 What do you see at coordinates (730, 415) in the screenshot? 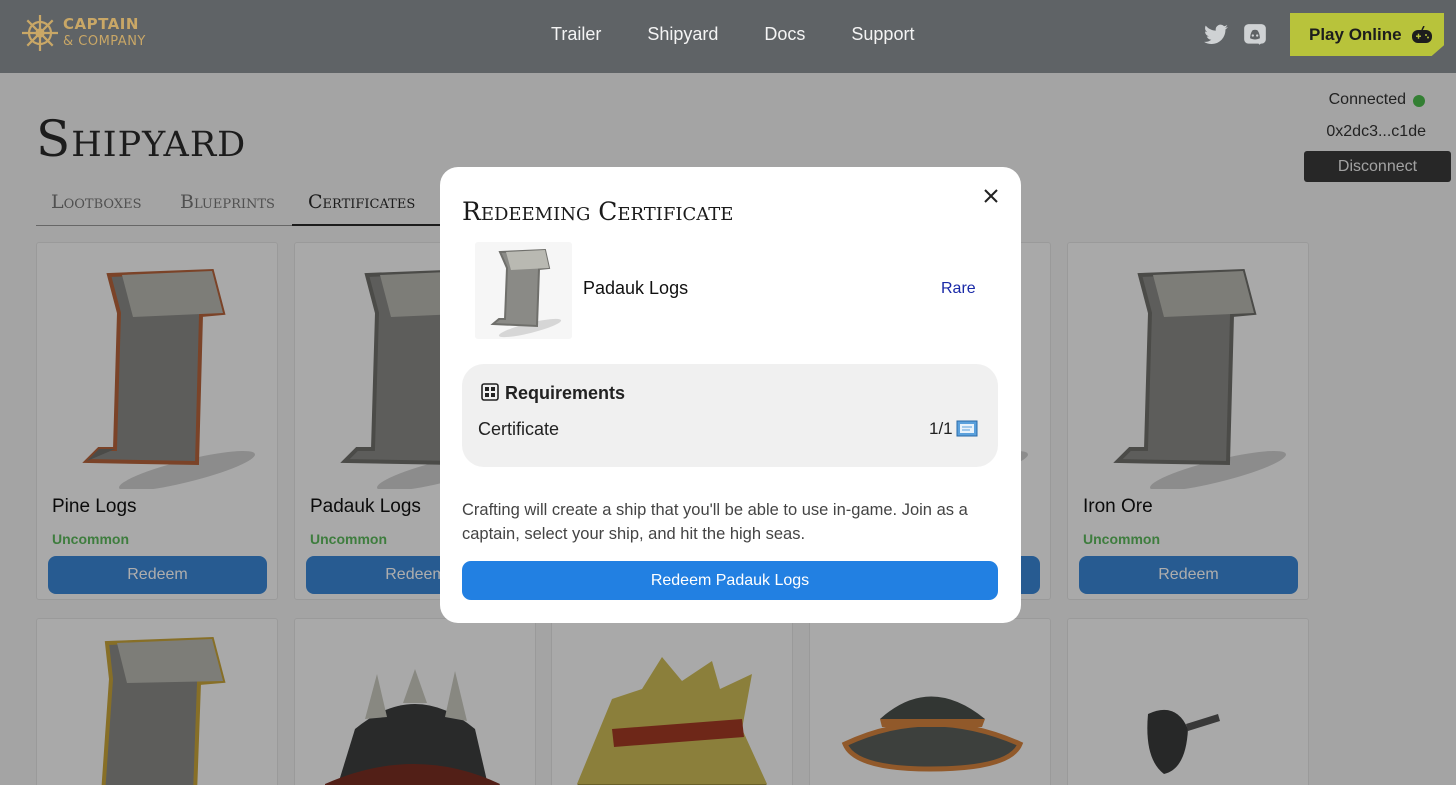
I see `requirements-panel: Requirements Certificate 1/1` at bounding box center [730, 415].